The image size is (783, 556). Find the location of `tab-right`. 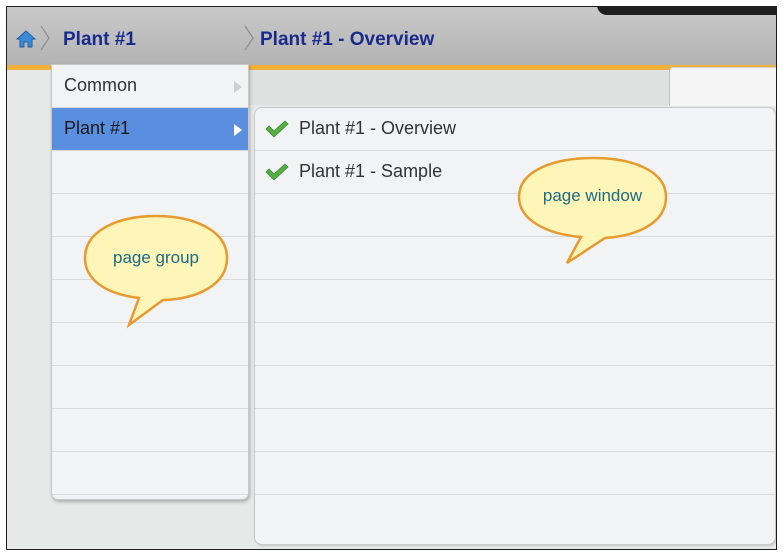

tab-right is located at coordinates (722, 86).